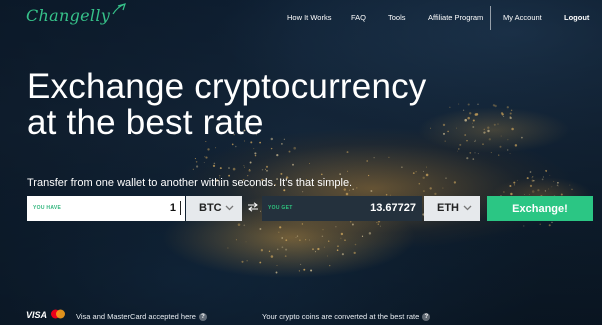 The image size is (602, 325). I want to click on hero-title-line1: Exchange cryptocurrency, so click(227, 86).